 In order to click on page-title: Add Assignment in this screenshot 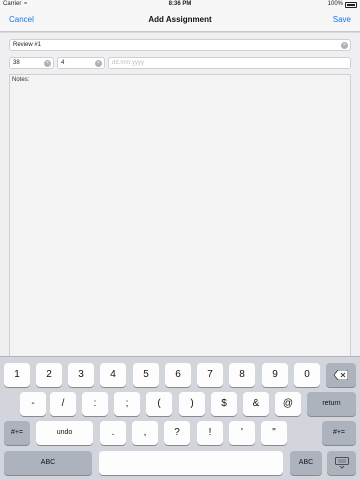, I will do `click(180, 19)`.